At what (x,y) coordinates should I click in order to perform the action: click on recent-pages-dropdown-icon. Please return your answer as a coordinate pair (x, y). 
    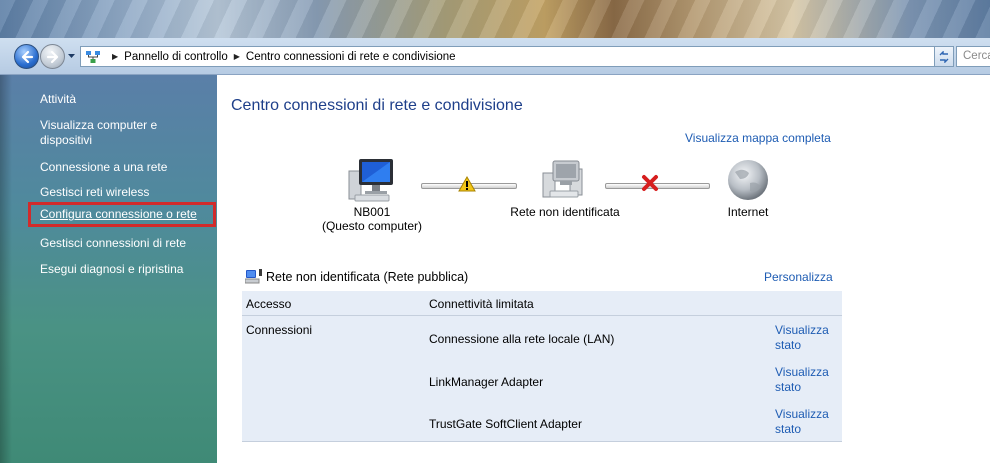
    Looking at the image, I should click on (71, 56).